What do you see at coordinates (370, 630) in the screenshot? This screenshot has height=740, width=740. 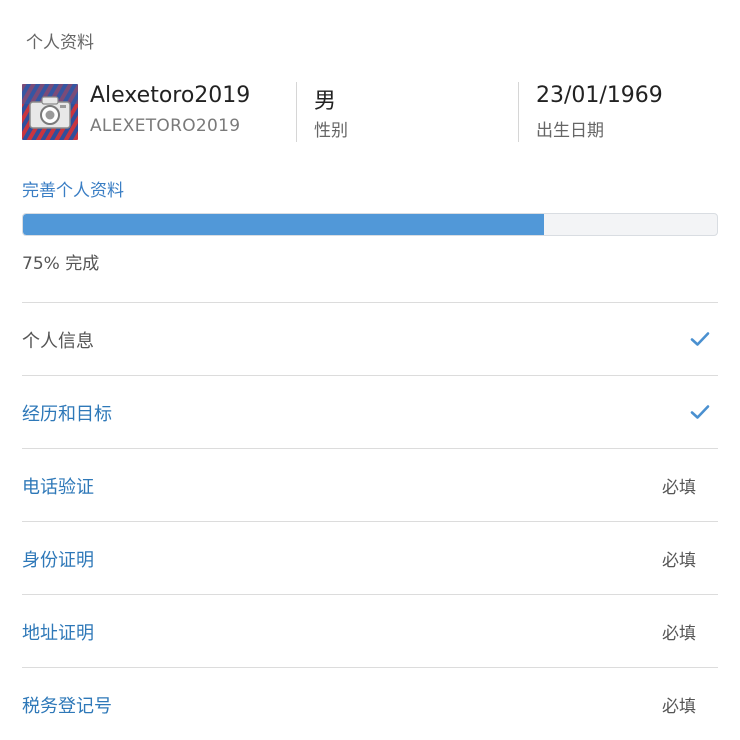 I see `list-item: 地址证明 必填` at bounding box center [370, 630].